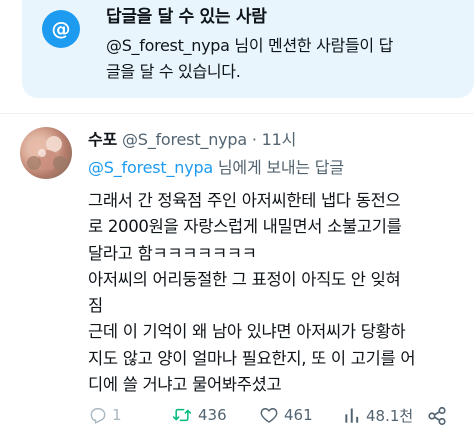  I want to click on tweet-header: 수포 @S_forest_nypa · 11시, so click(192, 138).